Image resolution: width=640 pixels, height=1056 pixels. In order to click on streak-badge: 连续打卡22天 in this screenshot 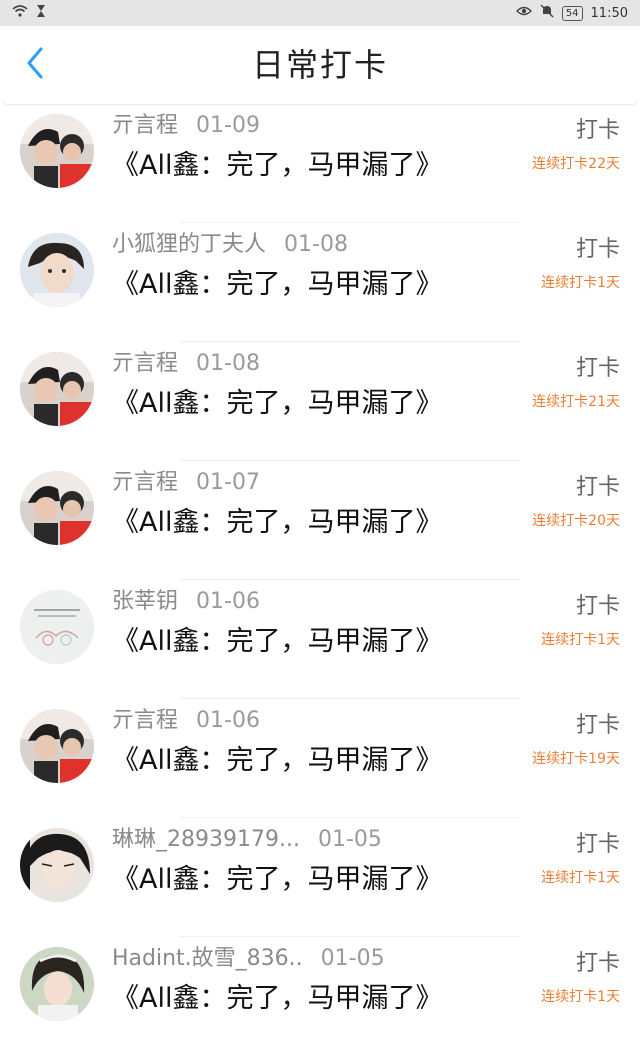, I will do `click(576, 164)`.